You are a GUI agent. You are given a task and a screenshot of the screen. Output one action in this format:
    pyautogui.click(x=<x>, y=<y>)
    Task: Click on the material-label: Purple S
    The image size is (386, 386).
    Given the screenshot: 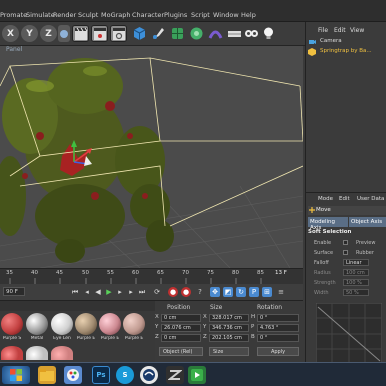 What is the action you would take?
    pyautogui.click(x=12, y=338)
    